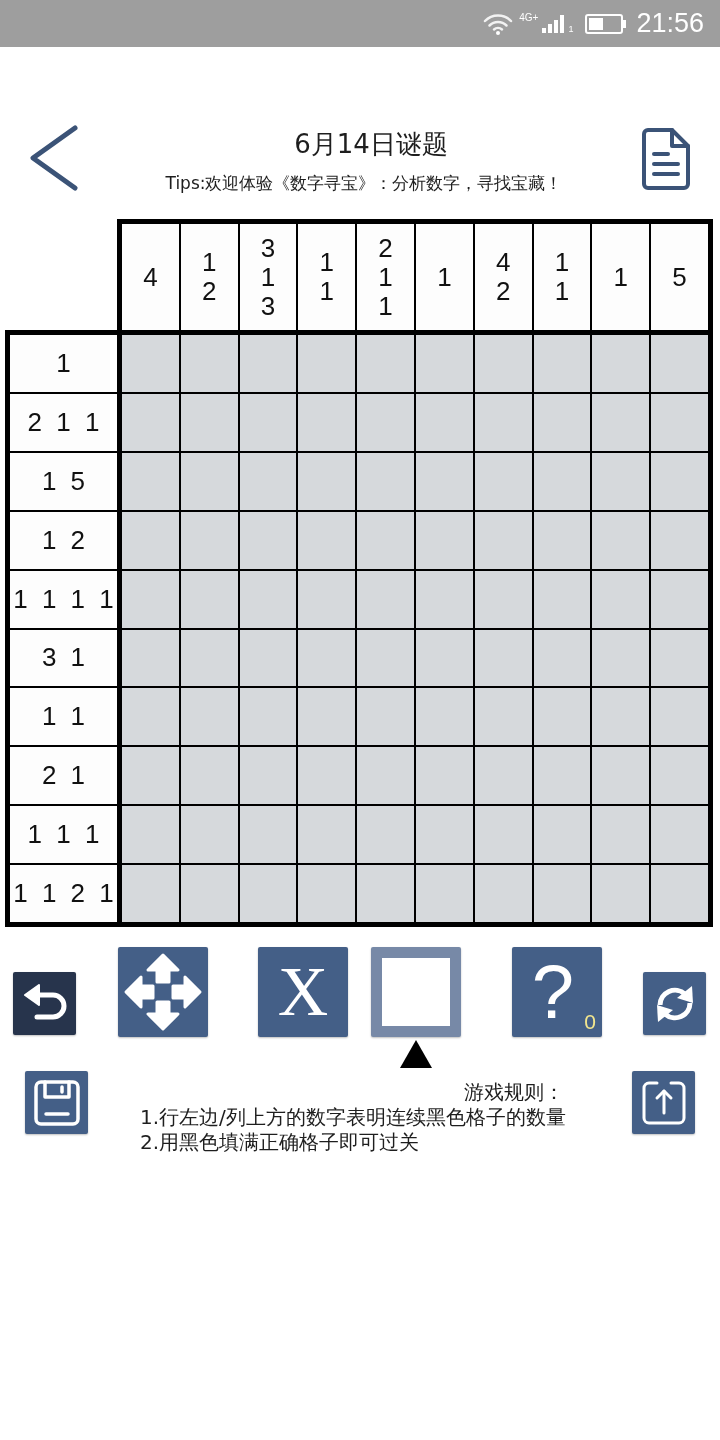 The height and width of the screenshot is (1440, 720). Describe the element at coordinates (163, 992) in the screenshot. I see `move-button` at that location.